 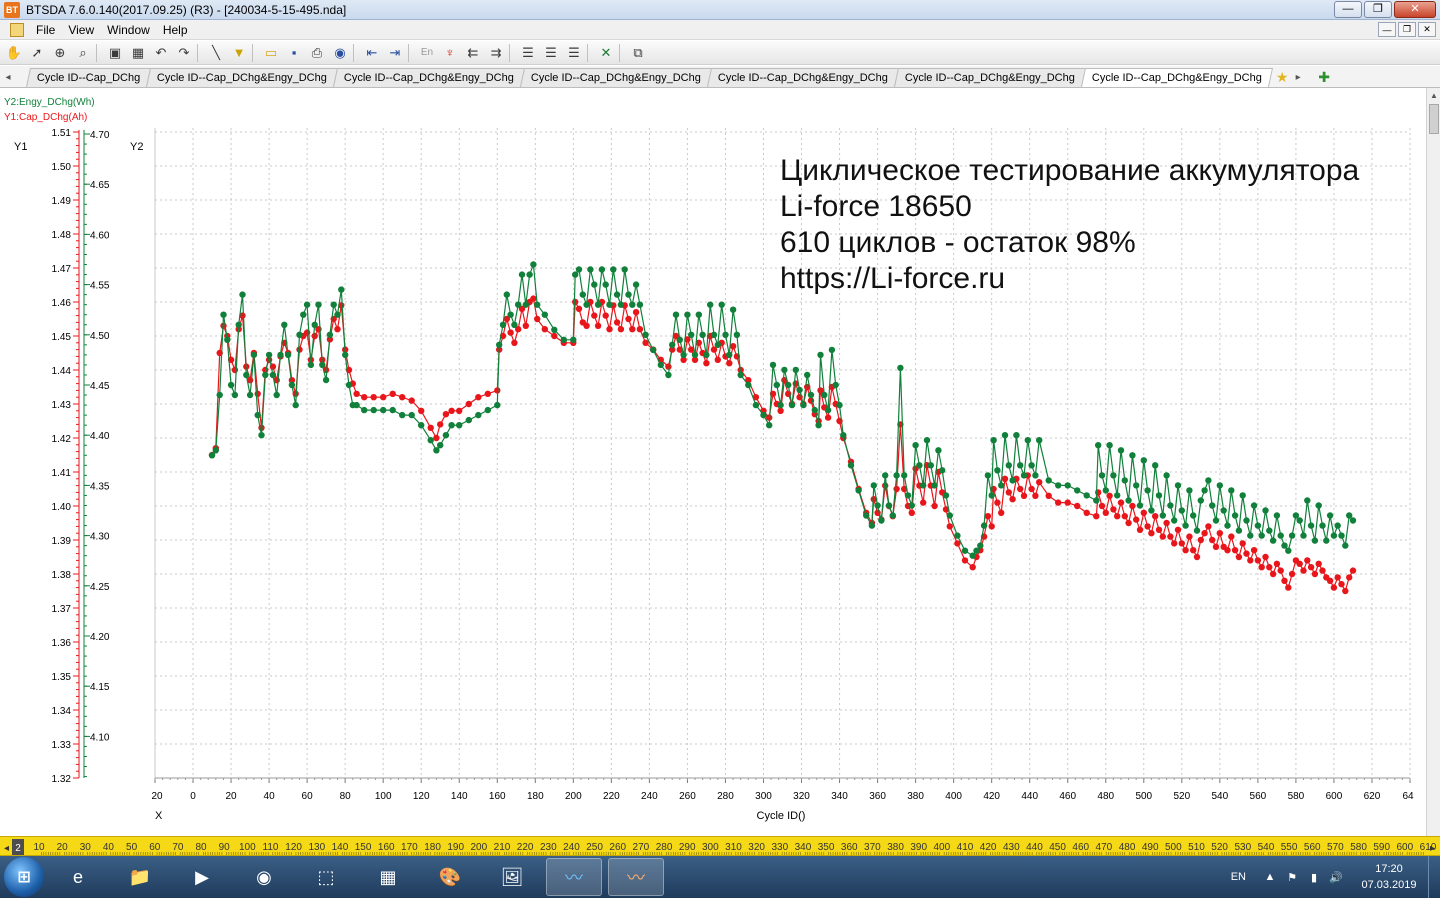 What do you see at coordinates (37, 53) in the screenshot?
I see `pointer-icon: ➚` at bounding box center [37, 53].